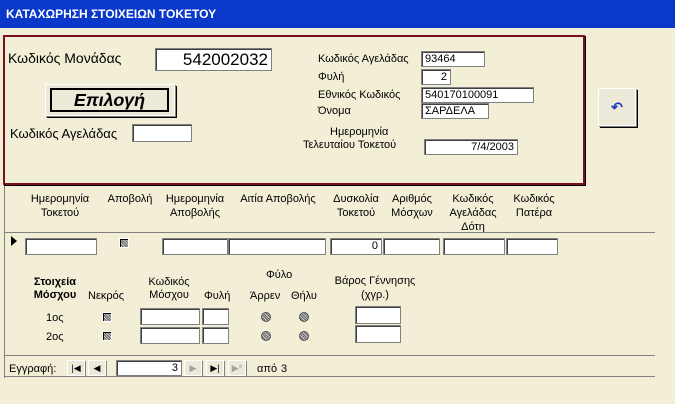 This screenshot has width=675, height=404. I want to click on subform-bottom-border, so click(329, 376).